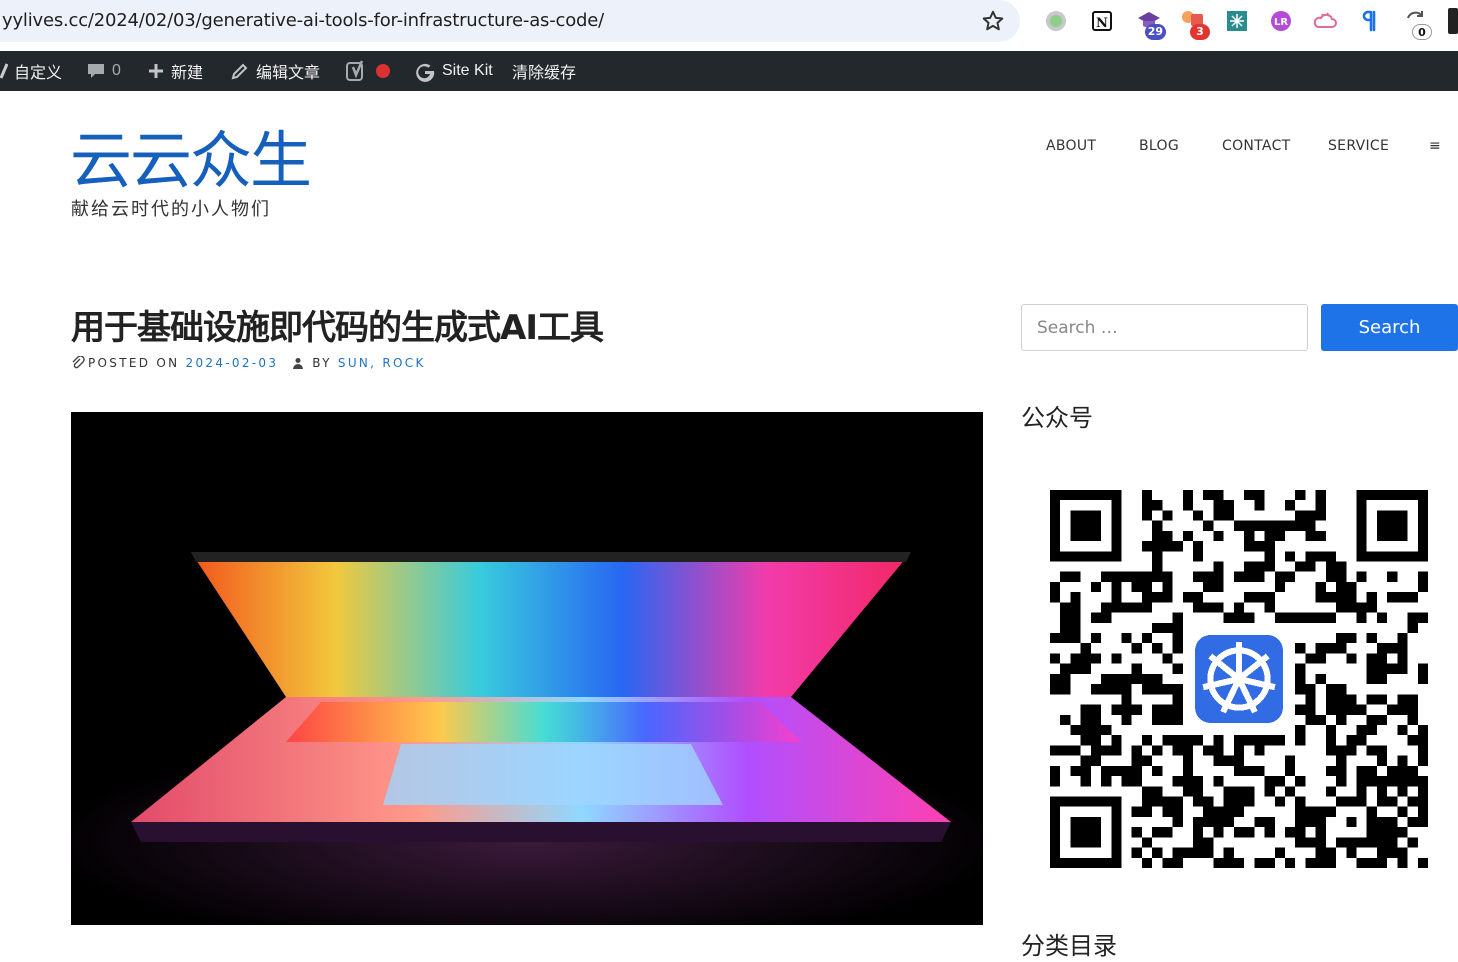 This screenshot has width=1458, height=962. Describe the element at coordinates (1057, 418) in the screenshot. I see `wechat-widget-title: 公众号` at that location.